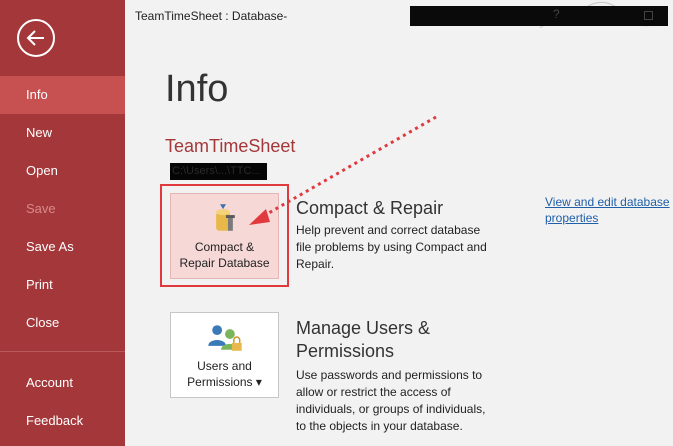 Image resolution: width=673 pixels, height=446 pixels. I want to click on window-title: TeamTimeSheet : Database-, so click(211, 16).